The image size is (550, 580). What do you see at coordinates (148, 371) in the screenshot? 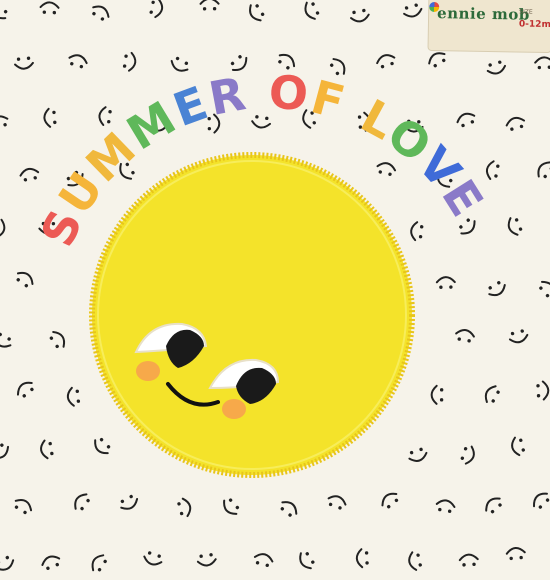
I see `sun-left-cheek` at bounding box center [148, 371].